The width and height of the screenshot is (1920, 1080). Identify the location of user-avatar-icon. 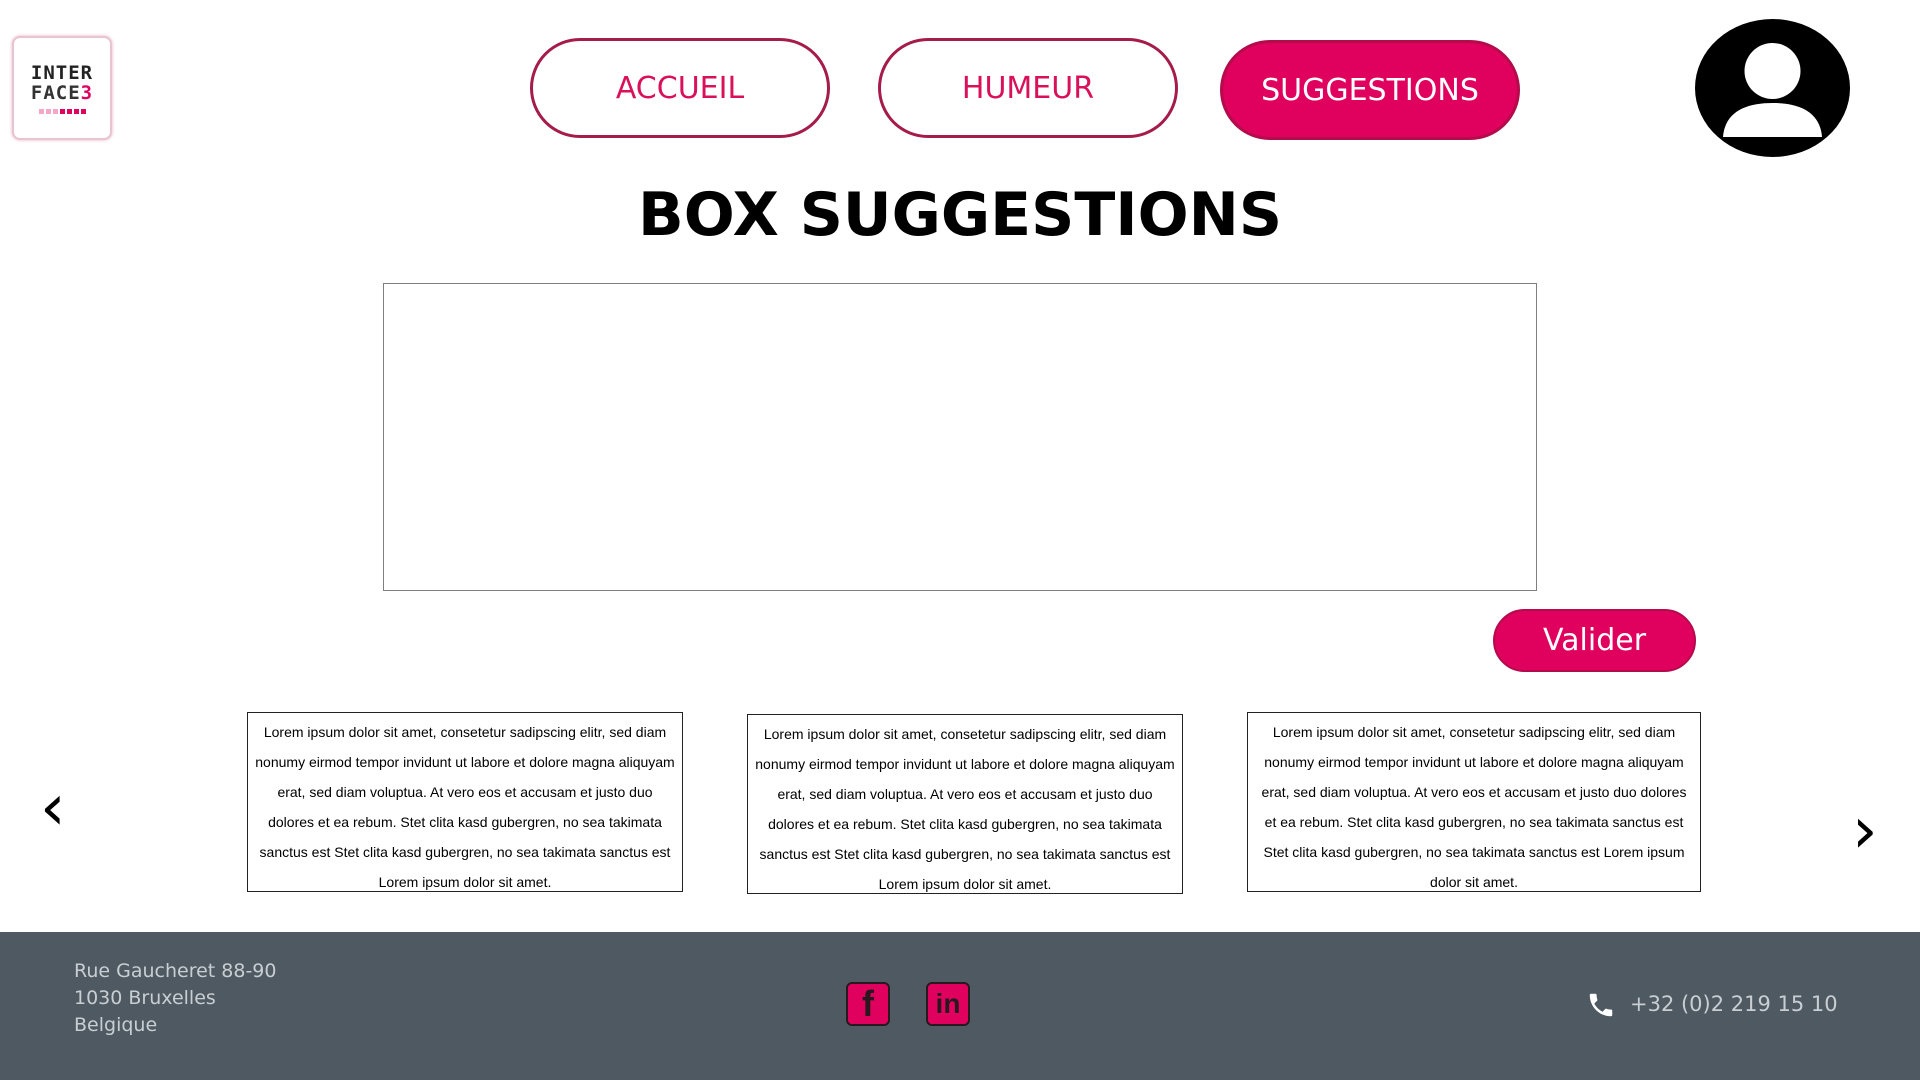
(1772, 88).